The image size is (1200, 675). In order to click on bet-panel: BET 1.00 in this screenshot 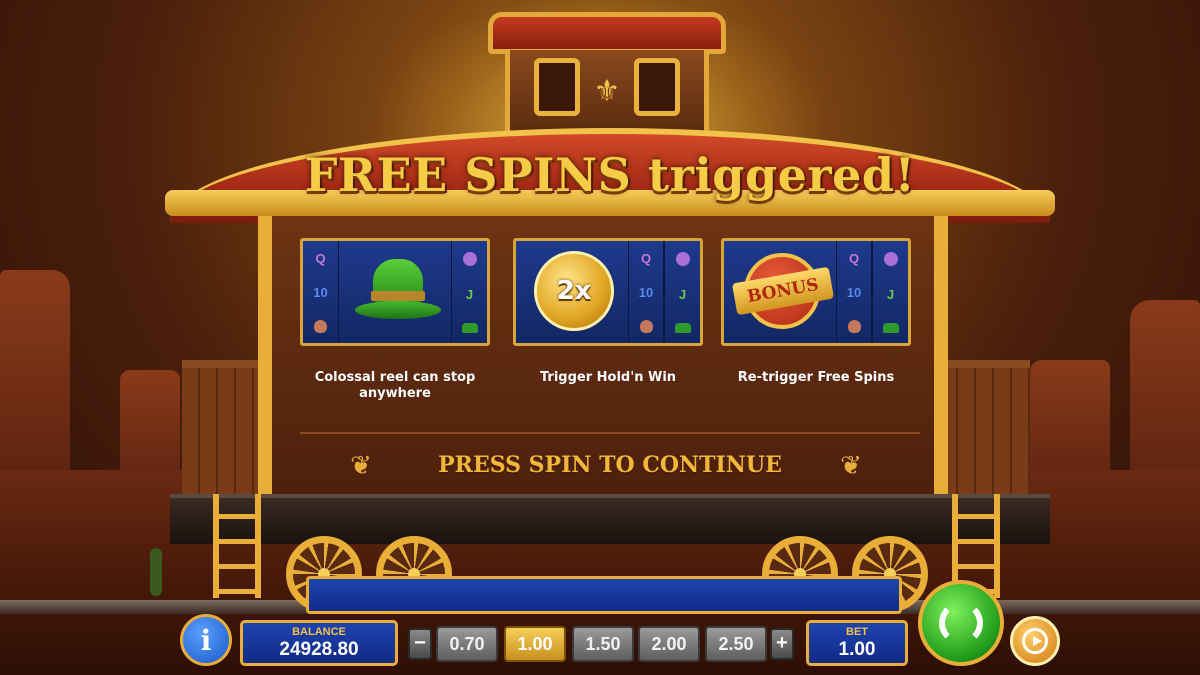, I will do `click(857, 643)`.